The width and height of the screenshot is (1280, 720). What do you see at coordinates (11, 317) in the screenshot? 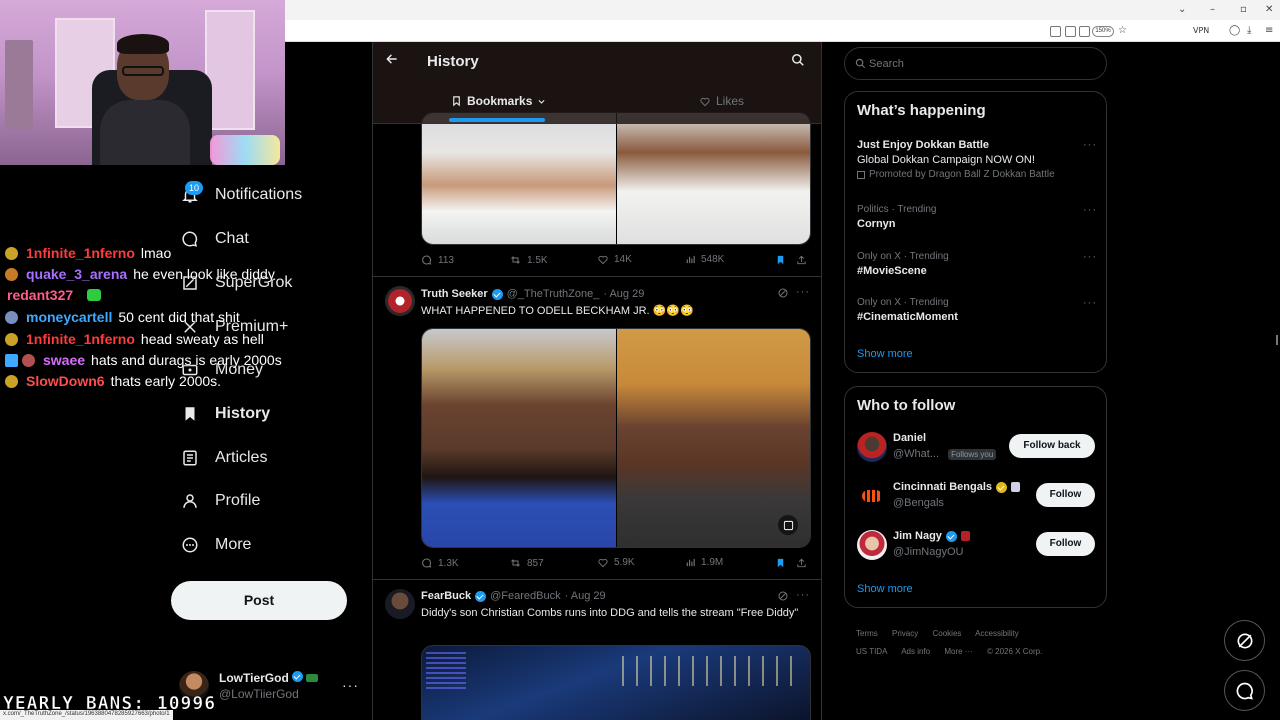
I see `chat-badge-icon` at bounding box center [11, 317].